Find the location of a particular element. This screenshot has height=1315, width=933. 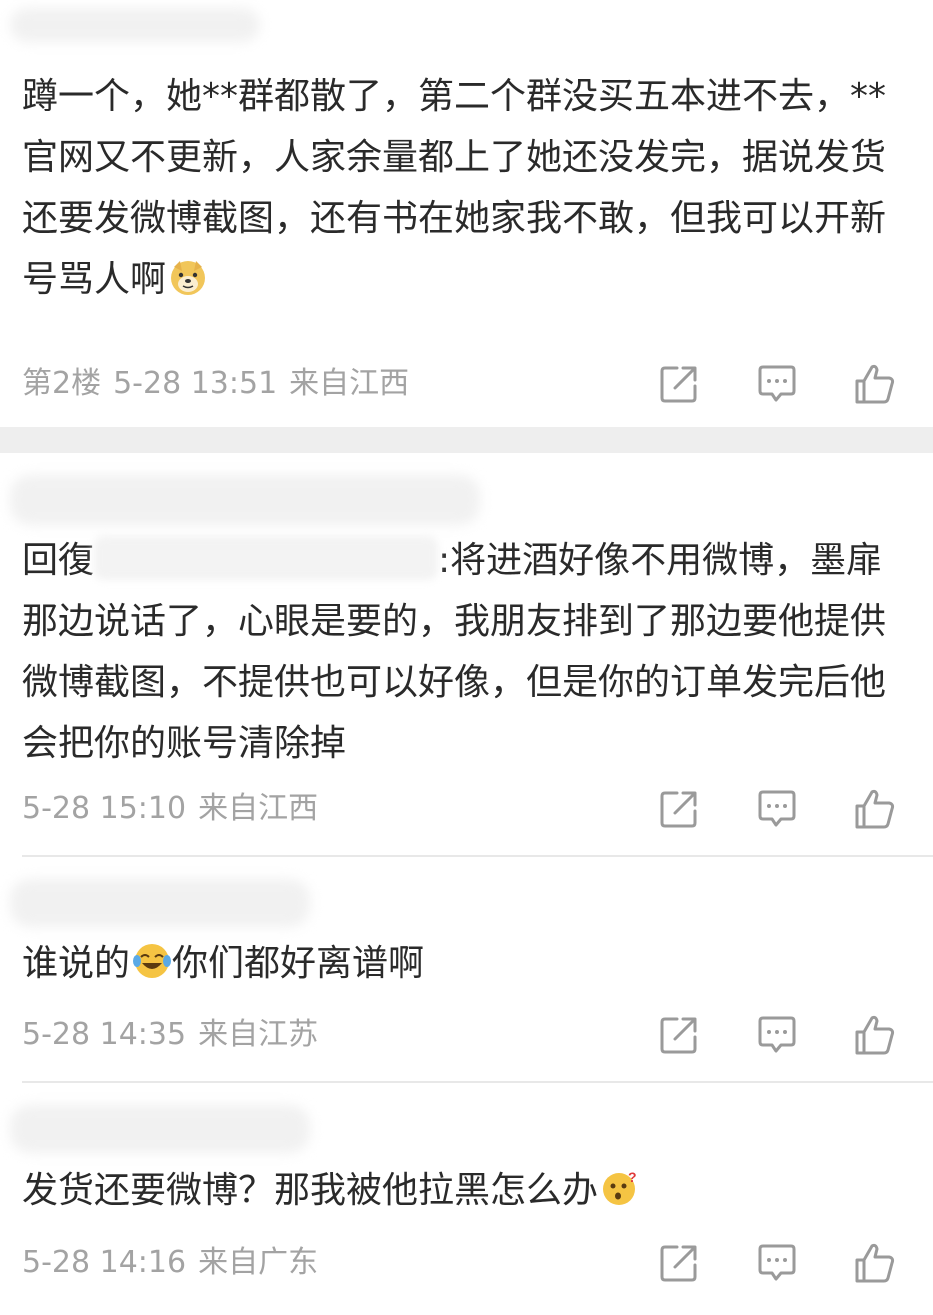

comment-location: 来自江苏 is located at coordinates (258, 1034).